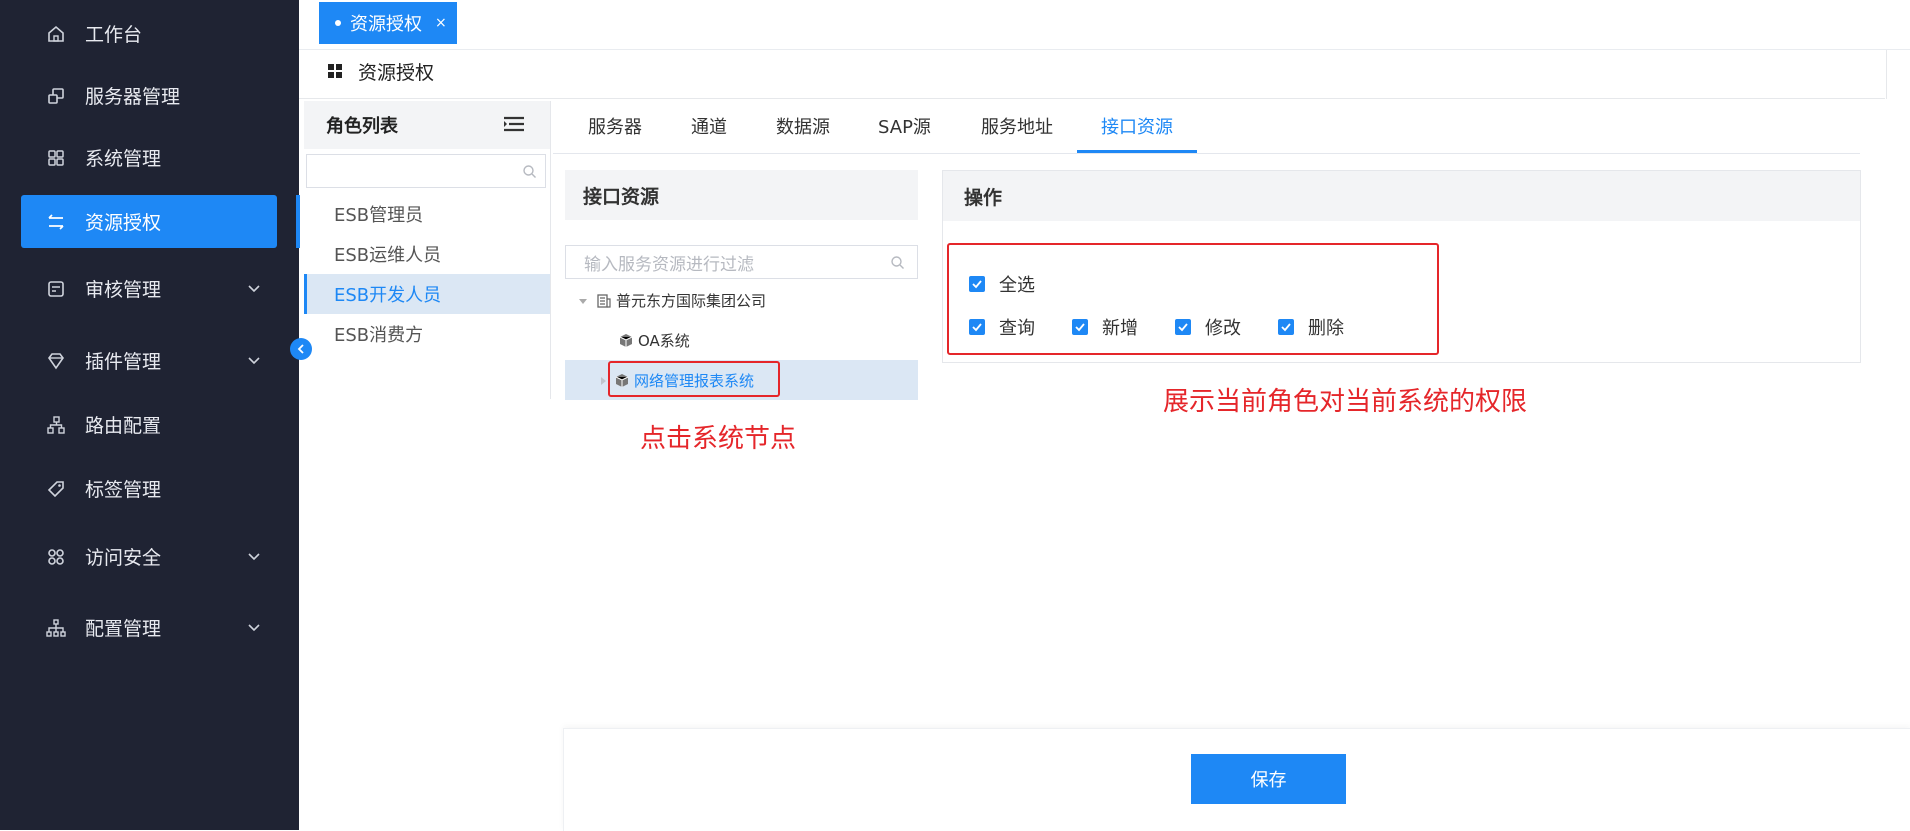 This screenshot has width=1910, height=831. I want to click on sidebar-item-system-management: 系统管理, so click(149, 157).